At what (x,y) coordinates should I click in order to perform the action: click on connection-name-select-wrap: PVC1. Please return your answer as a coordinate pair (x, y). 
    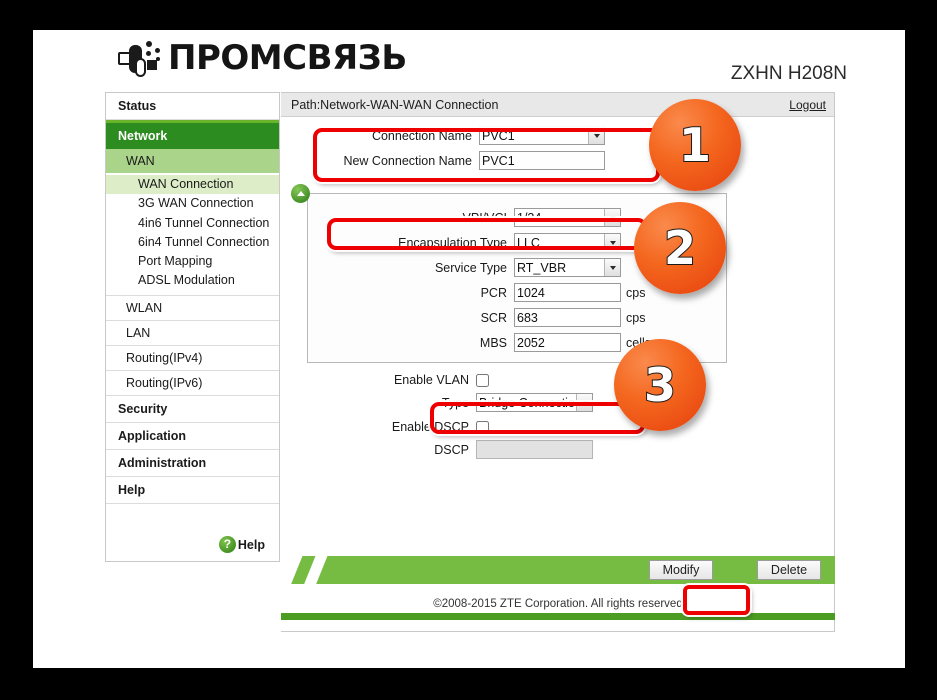
    Looking at the image, I should click on (542, 135).